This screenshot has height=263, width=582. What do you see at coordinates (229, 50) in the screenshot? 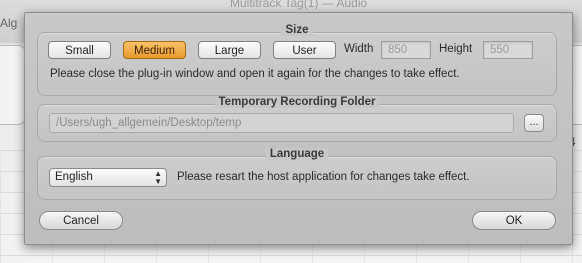
I see `size-large-button: Large` at bounding box center [229, 50].